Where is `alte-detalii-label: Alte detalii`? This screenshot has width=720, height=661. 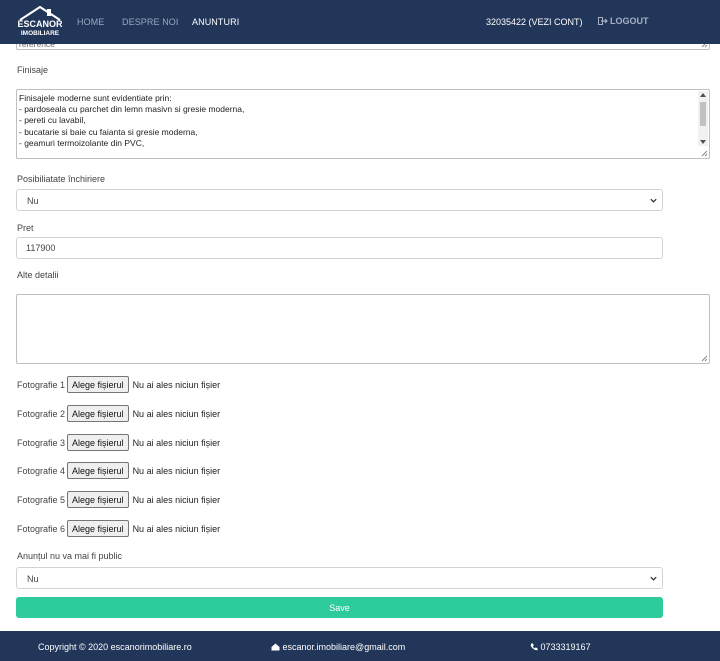
alte-detalii-label: Alte detalii is located at coordinates (38, 275).